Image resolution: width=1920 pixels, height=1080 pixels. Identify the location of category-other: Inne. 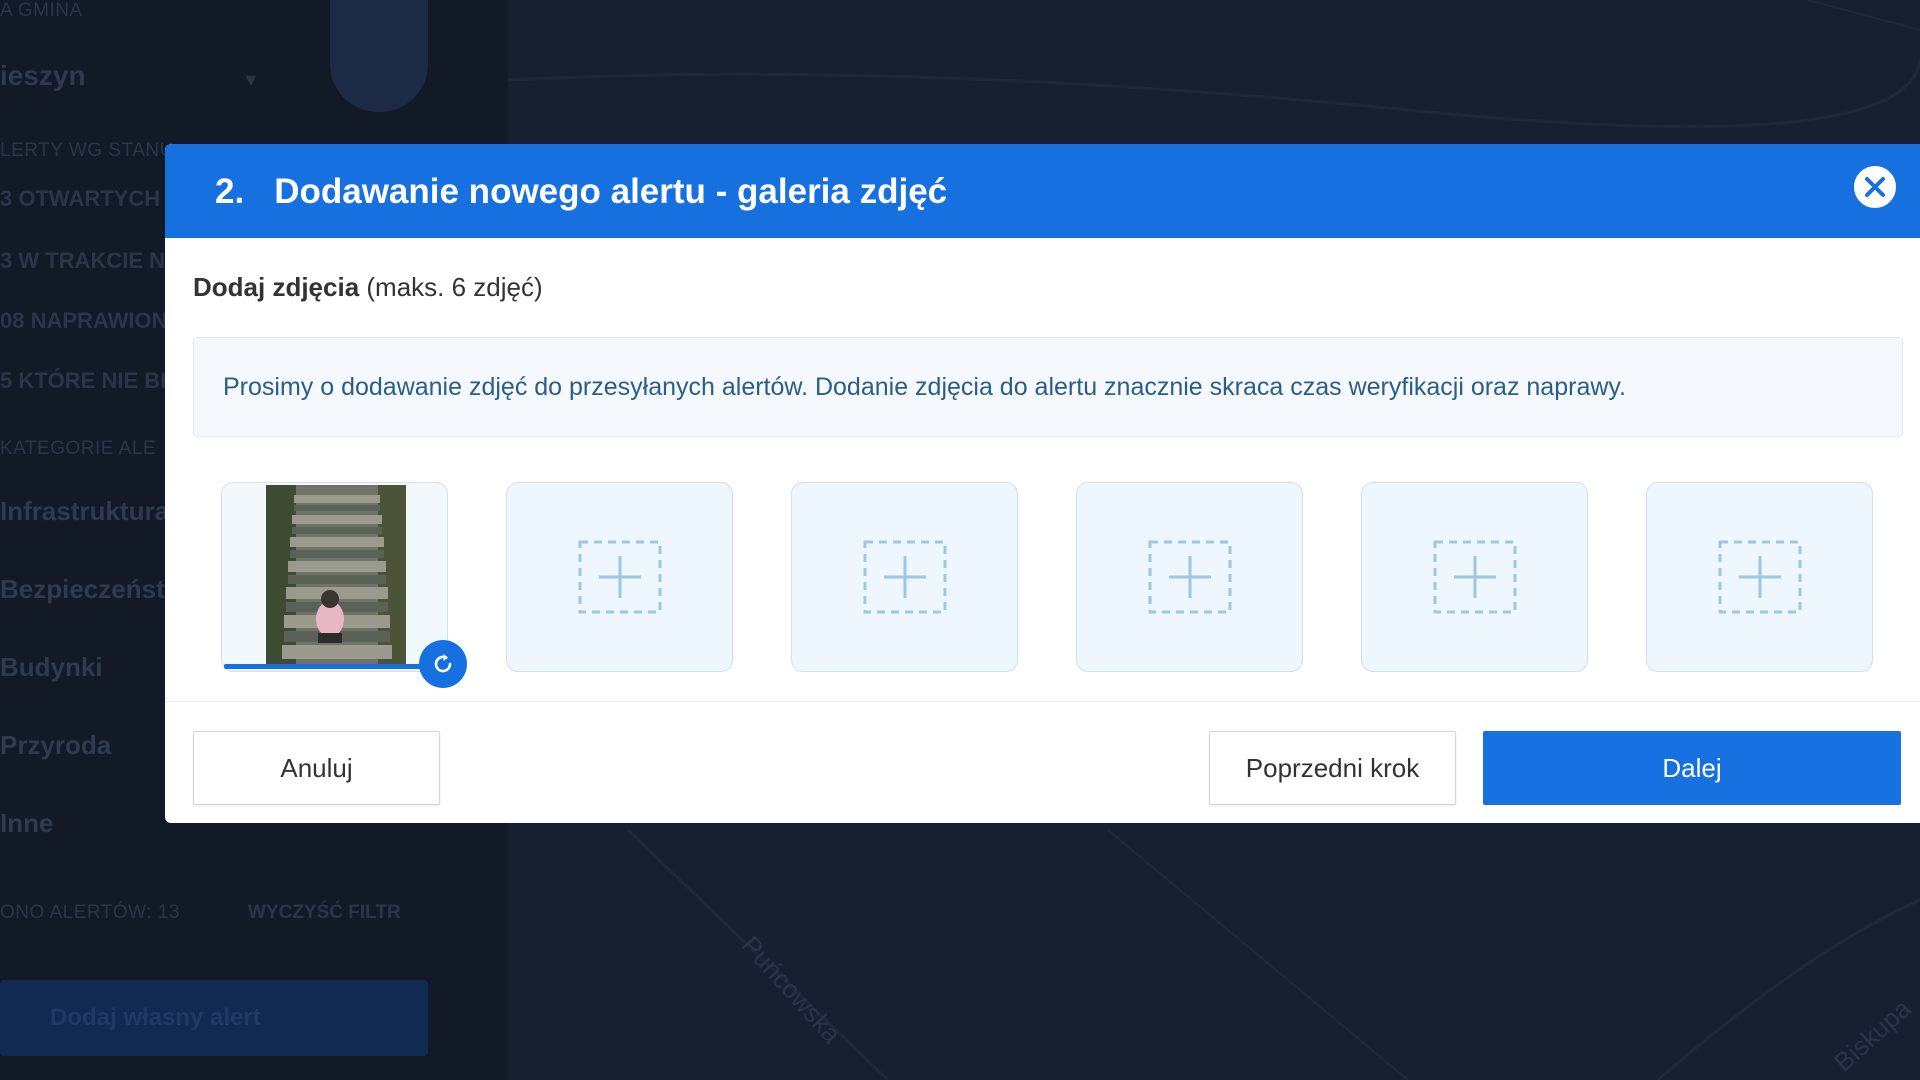
(27, 823).